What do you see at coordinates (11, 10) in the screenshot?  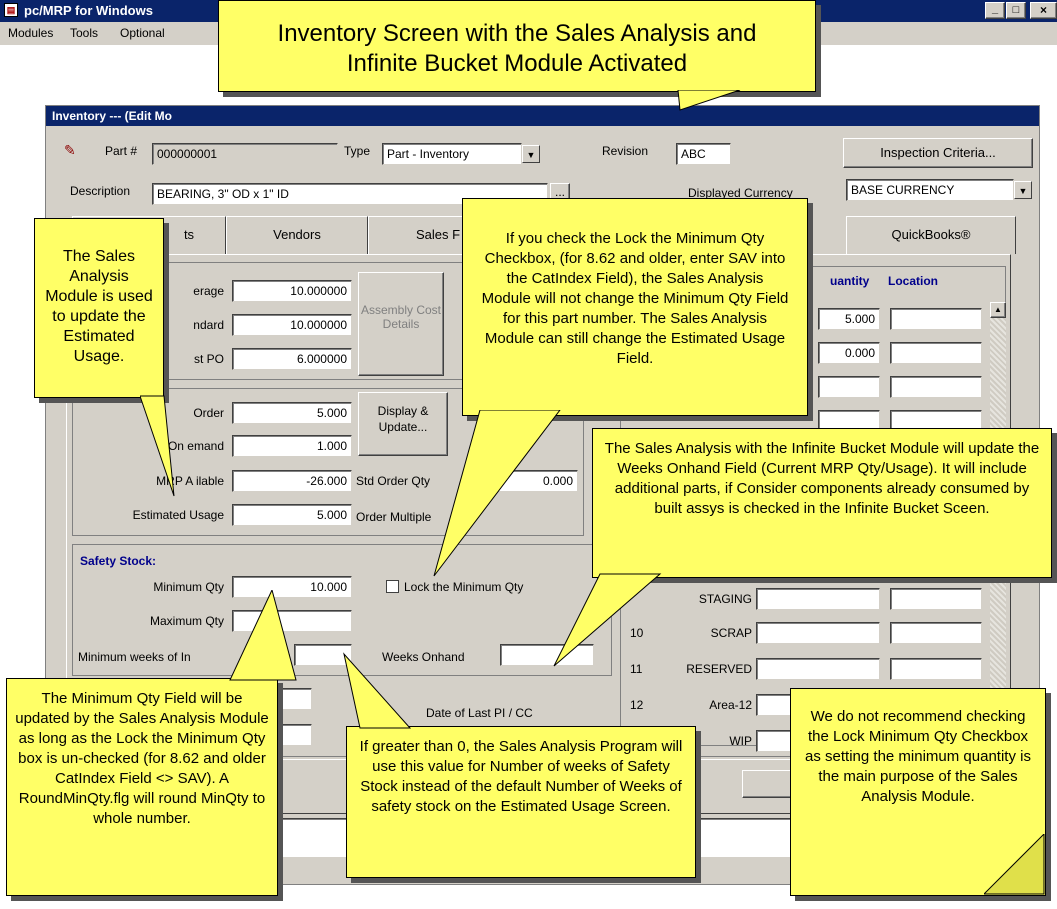 I see `app-icon: ▤` at bounding box center [11, 10].